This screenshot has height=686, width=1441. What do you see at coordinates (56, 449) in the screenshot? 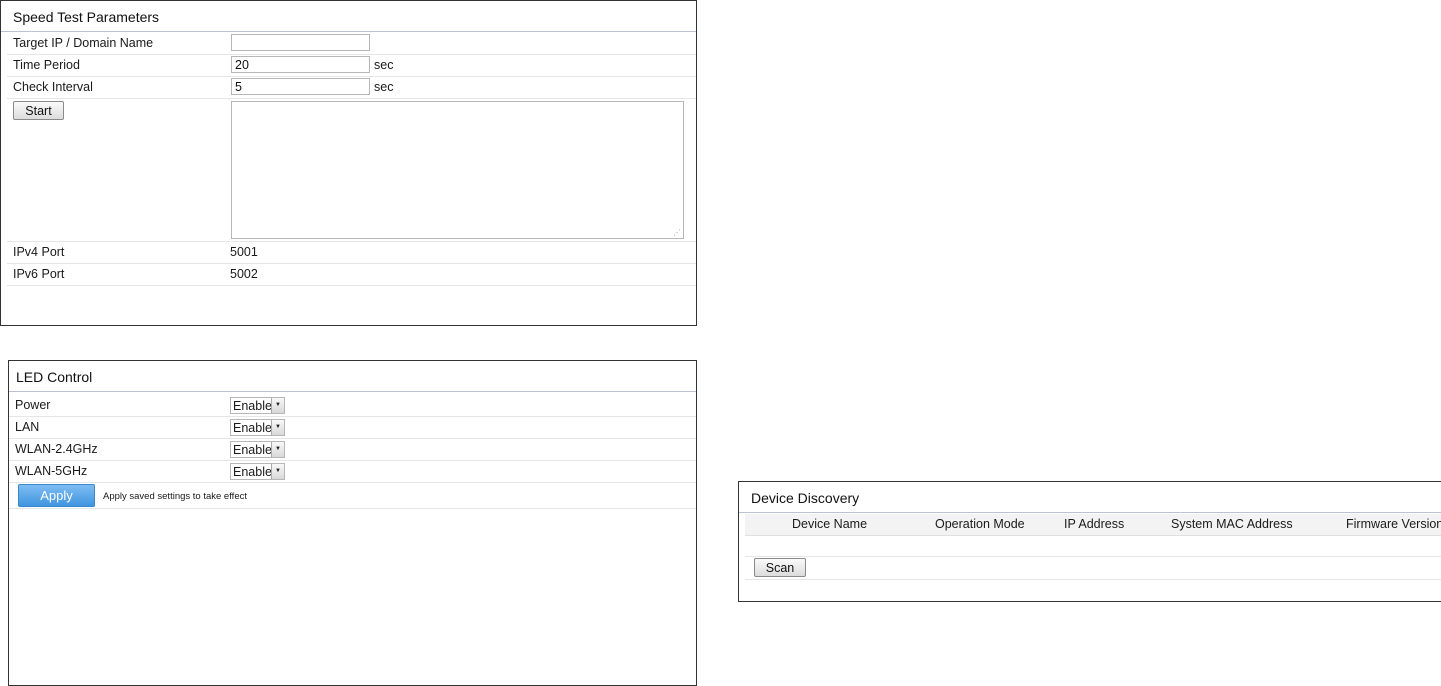
I see `led-label-wlan-24: WLAN-2.4GHz` at bounding box center [56, 449].